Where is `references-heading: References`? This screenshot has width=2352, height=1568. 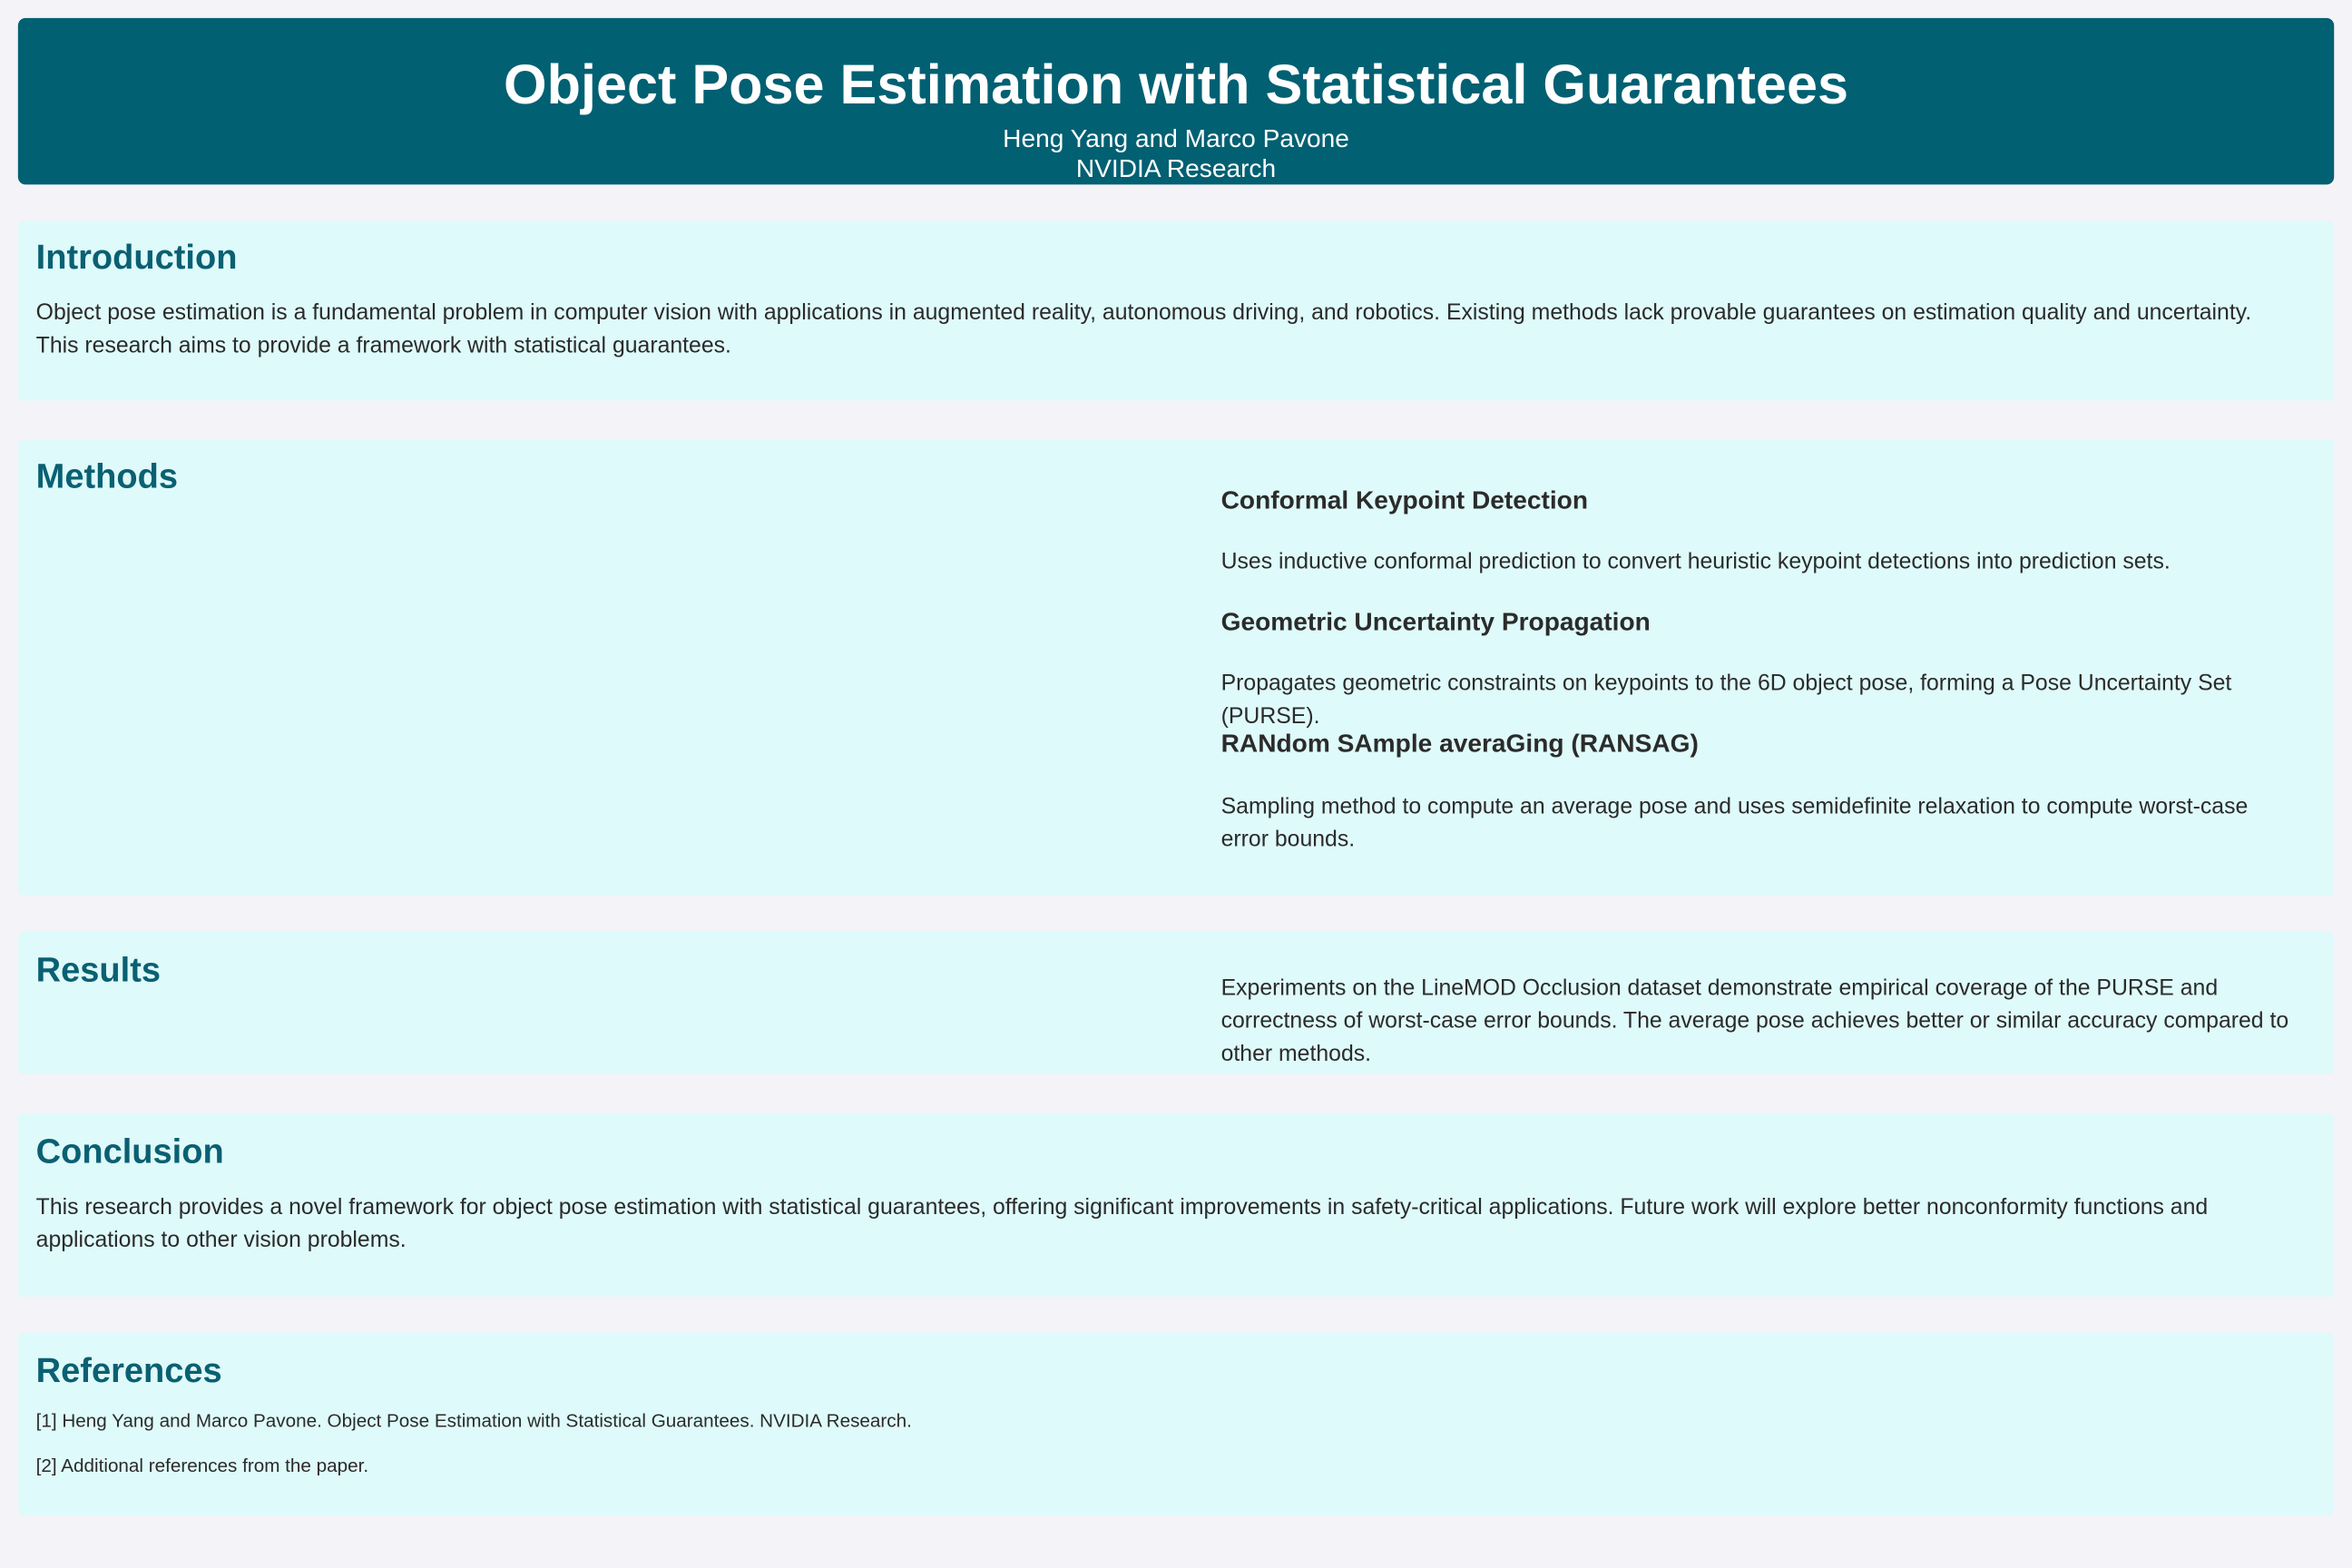 references-heading: References is located at coordinates (128, 1370).